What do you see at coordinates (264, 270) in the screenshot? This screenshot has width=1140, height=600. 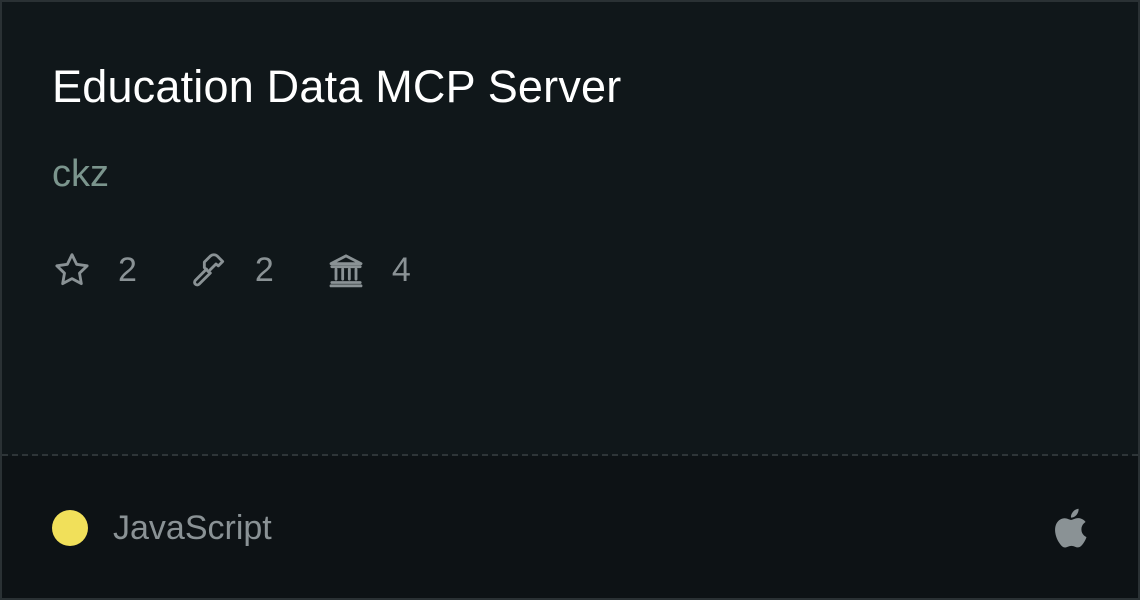 I see `tools-count: 2` at bounding box center [264, 270].